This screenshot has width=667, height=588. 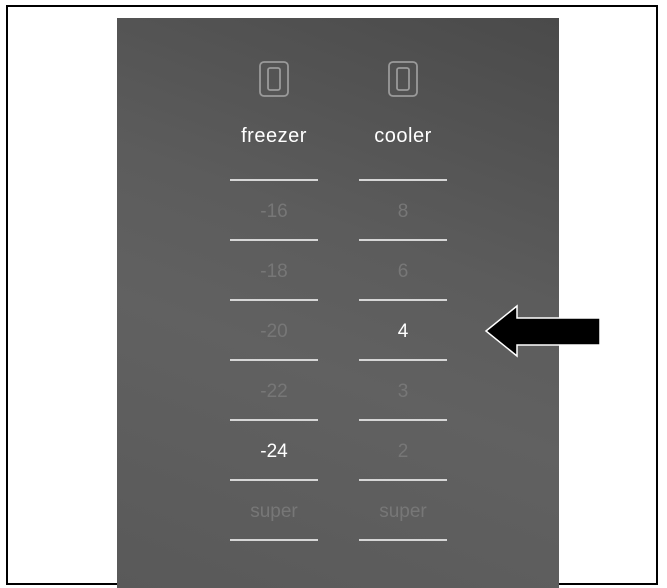 What do you see at coordinates (274, 452) in the screenshot?
I see `freezer-setting-selected: -24` at bounding box center [274, 452].